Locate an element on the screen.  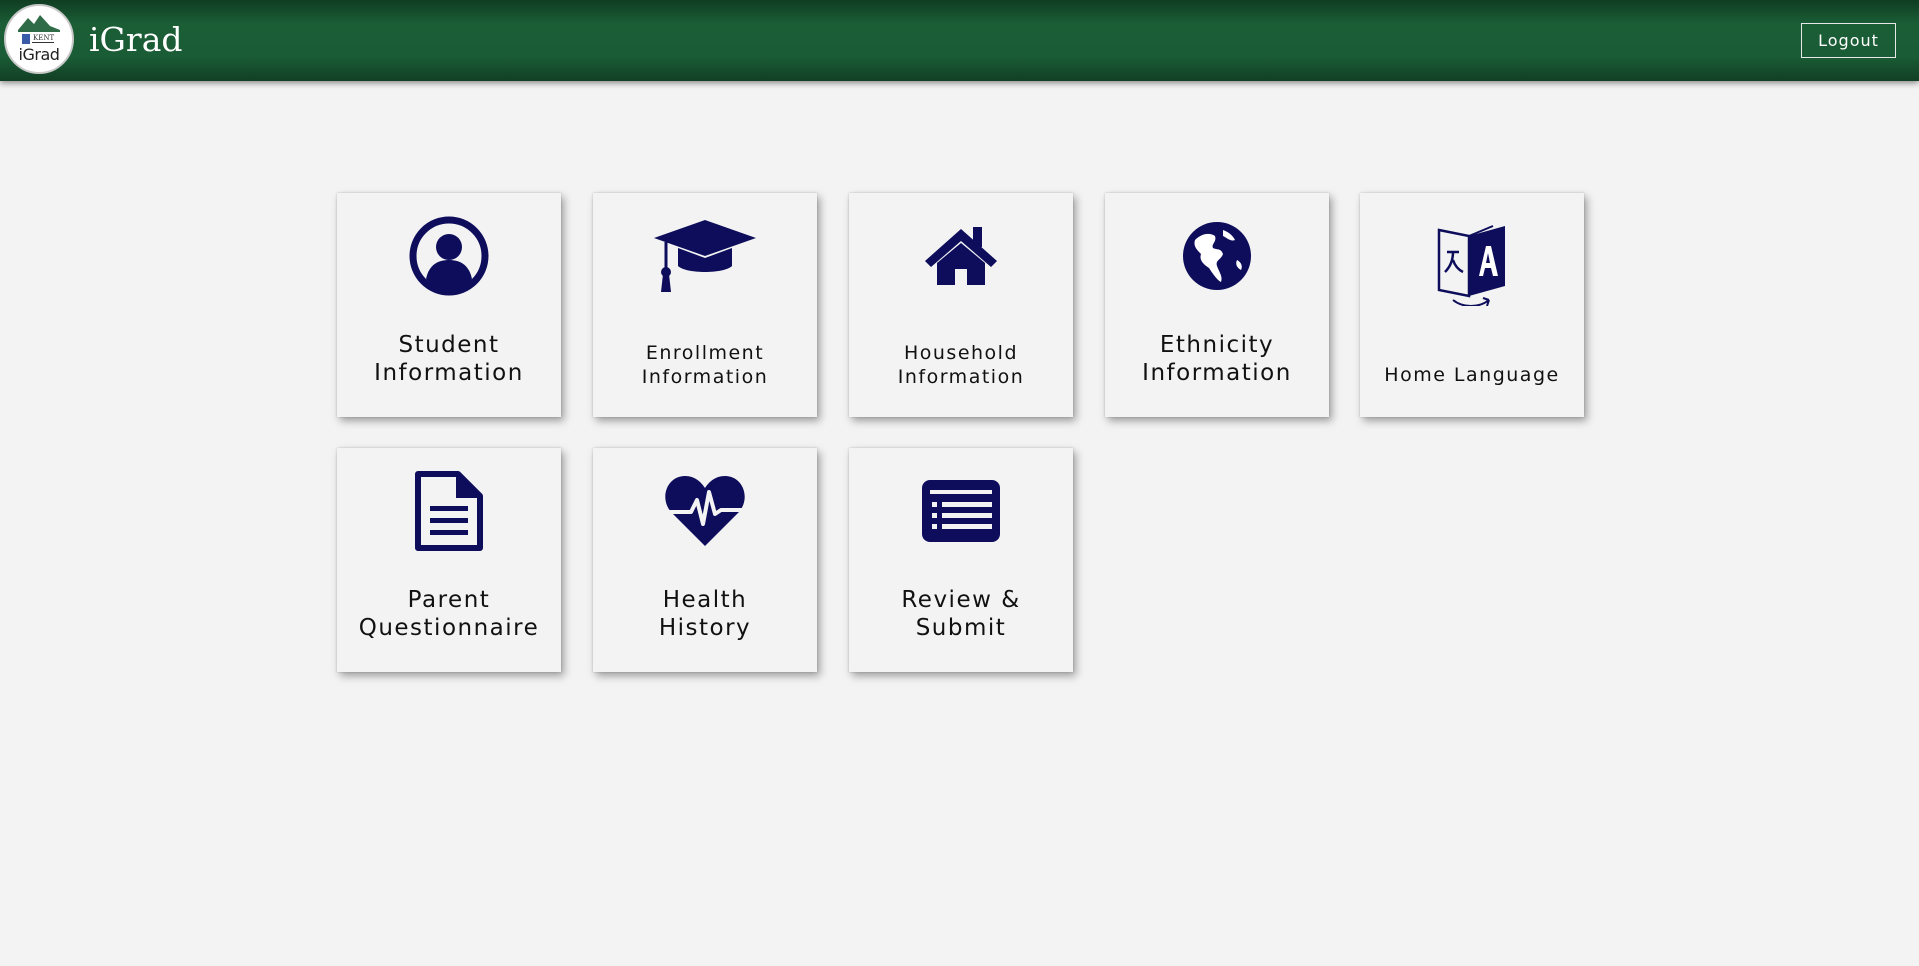
logo-text: iGrad is located at coordinates (39, 54).